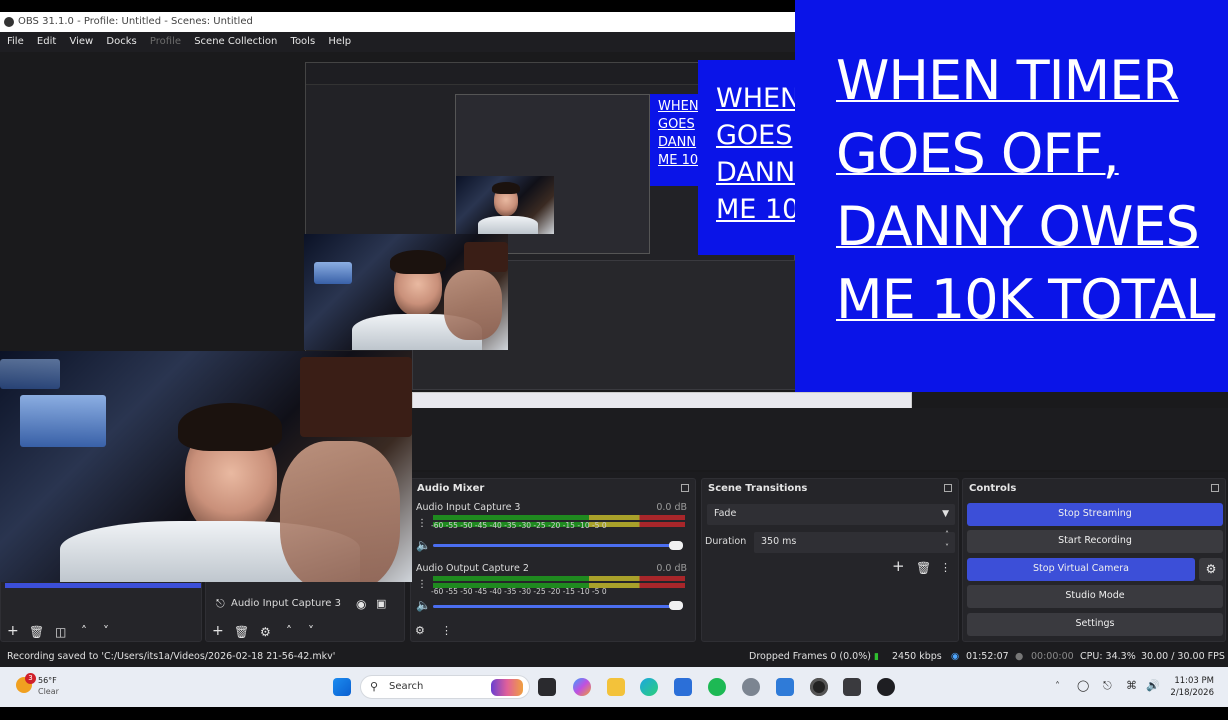  Describe the element at coordinates (311, 631) in the screenshot. I see `move-down-icon: ˅` at that location.